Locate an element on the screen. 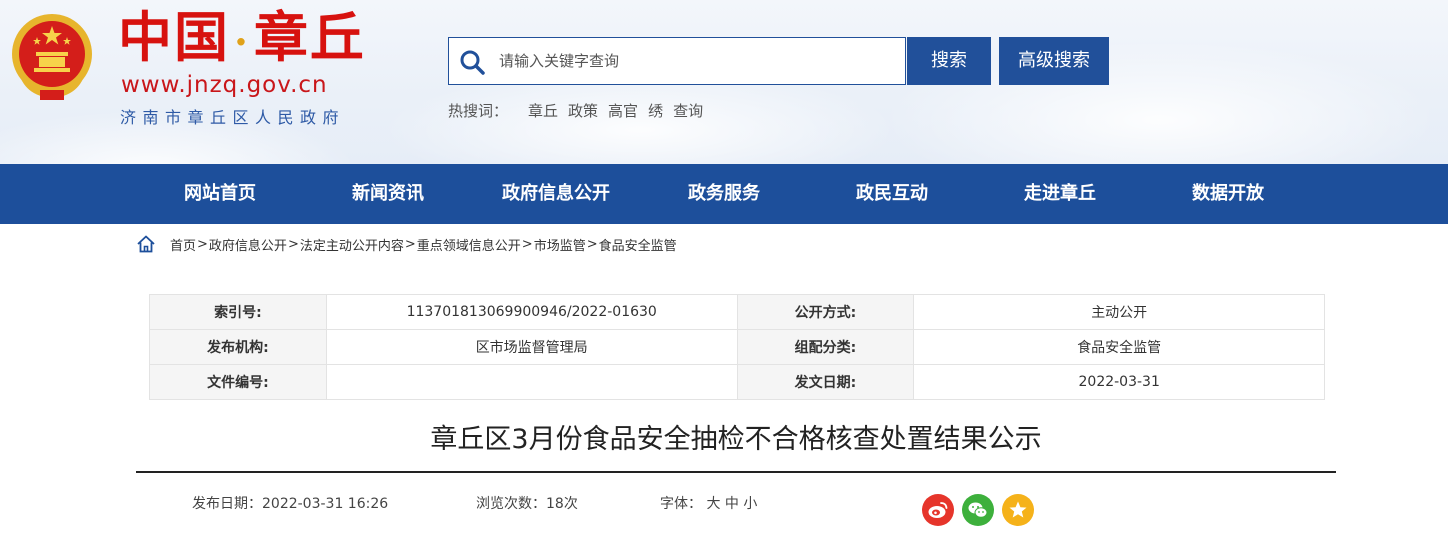 This screenshot has width=1448, height=534. table-row: 文件编号: 发文日期: 2022-03-31 is located at coordinates (737, 382).